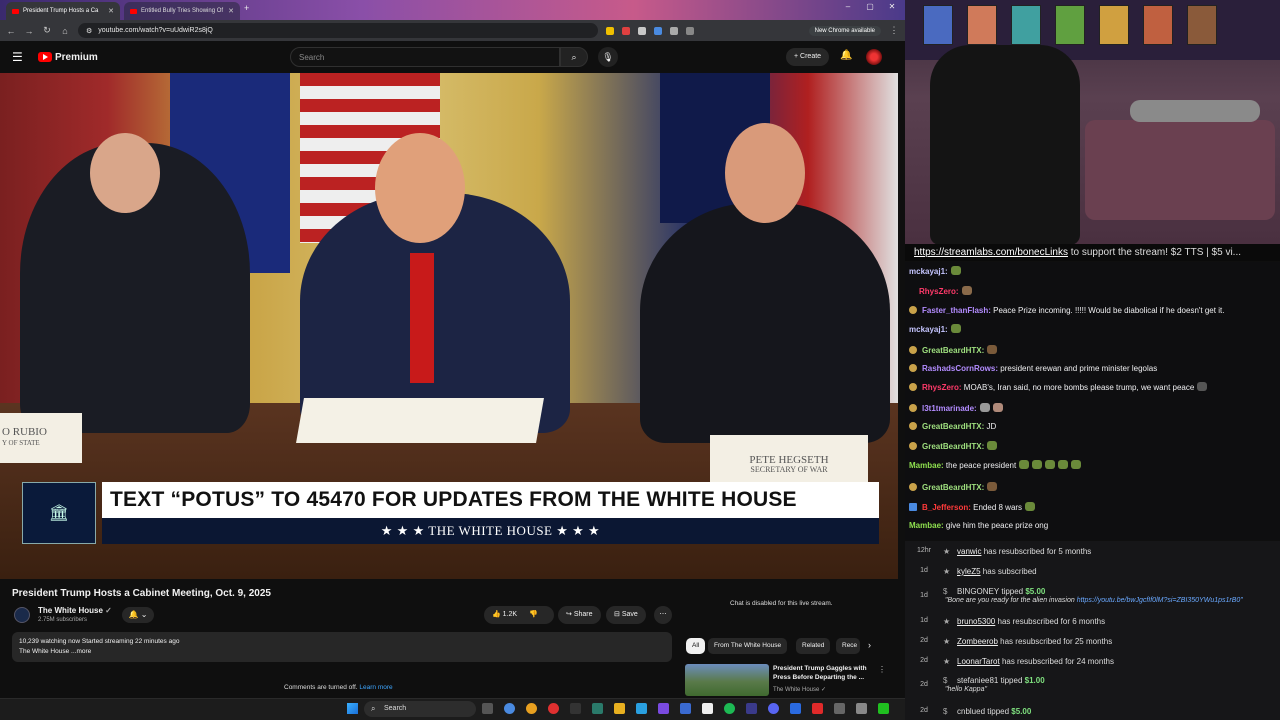 The image size is (1280, 720). Describe the element at coordinates (65, 31) in the screenshot. I see `home-icon: ⌂` at that location.